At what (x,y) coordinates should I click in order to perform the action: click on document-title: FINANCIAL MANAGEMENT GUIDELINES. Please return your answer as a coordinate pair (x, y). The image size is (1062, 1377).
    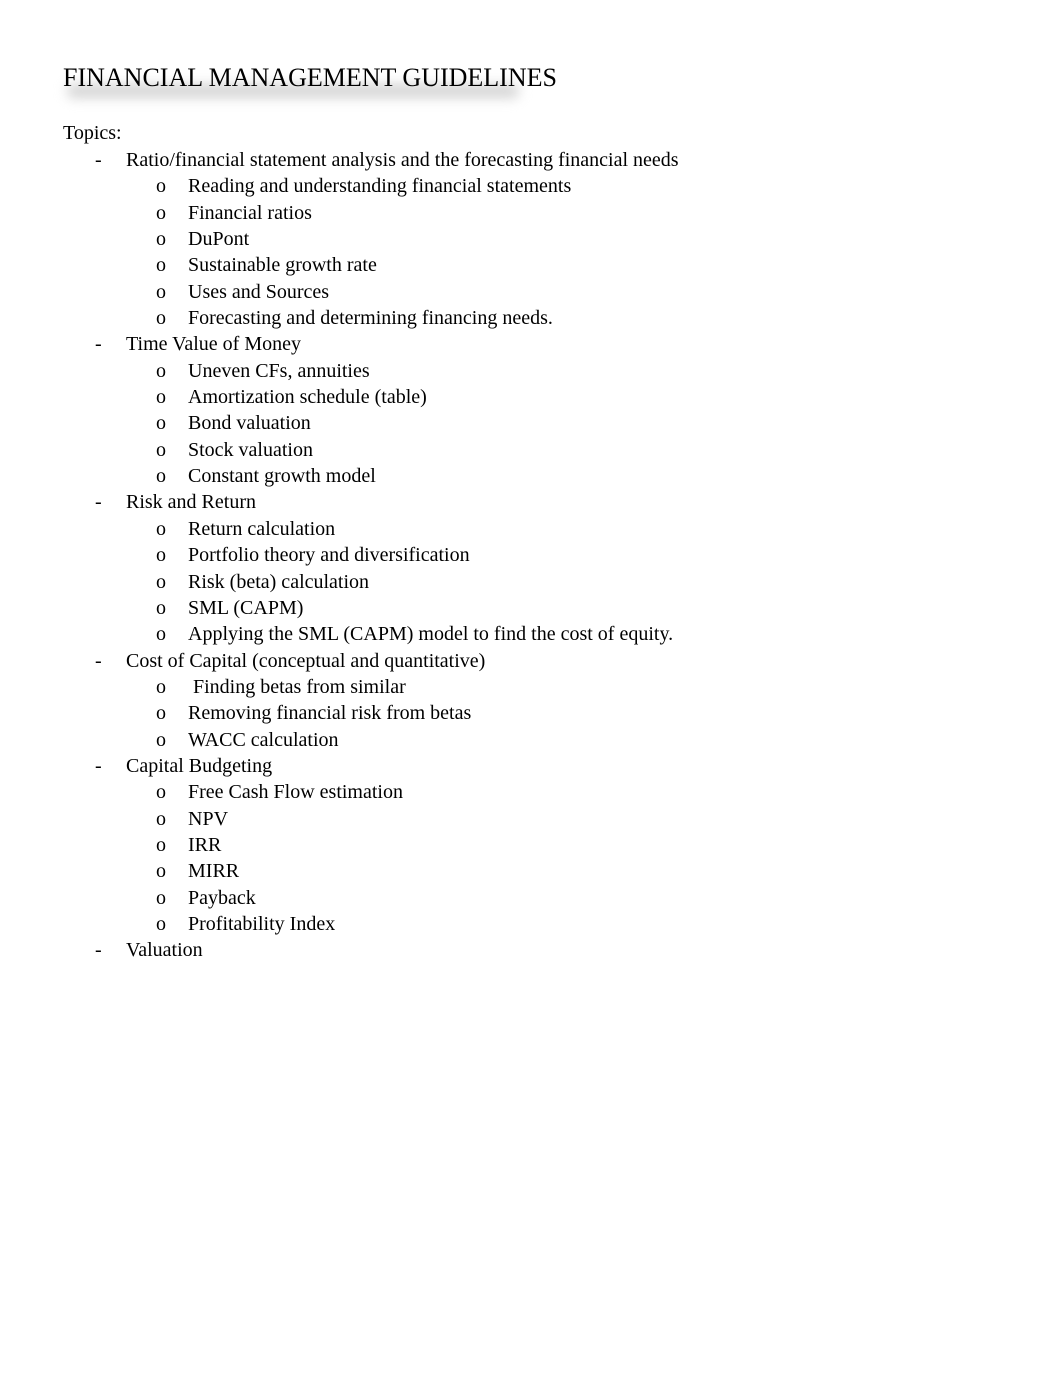
    Looking at the image, I should click on (310, 77).